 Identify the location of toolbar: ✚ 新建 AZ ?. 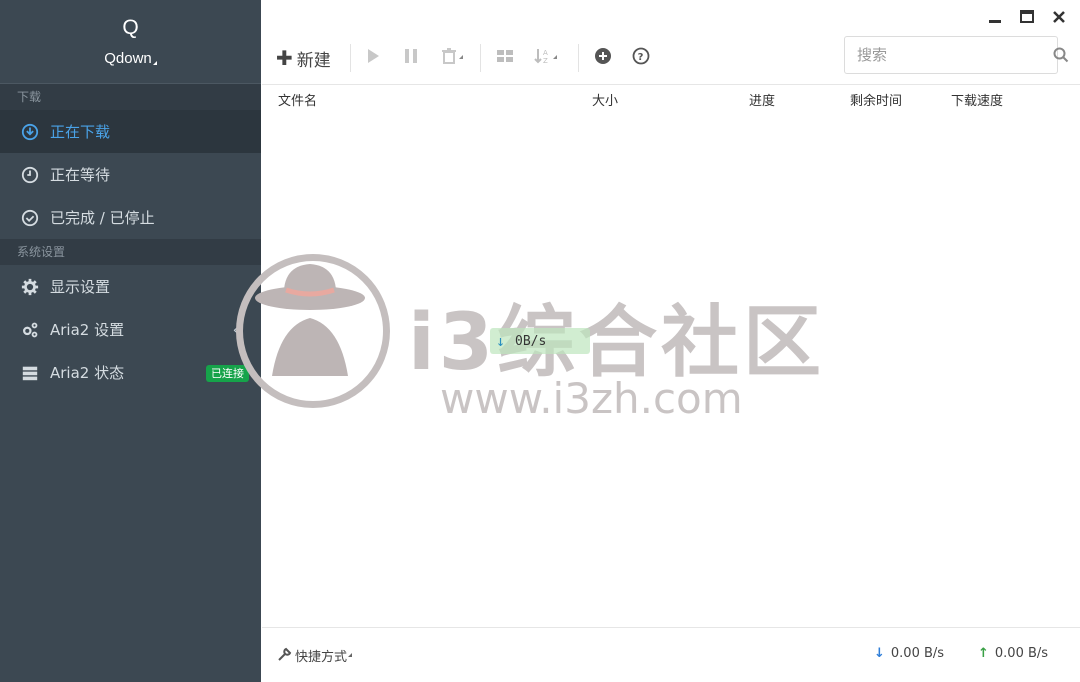
(671, 60).